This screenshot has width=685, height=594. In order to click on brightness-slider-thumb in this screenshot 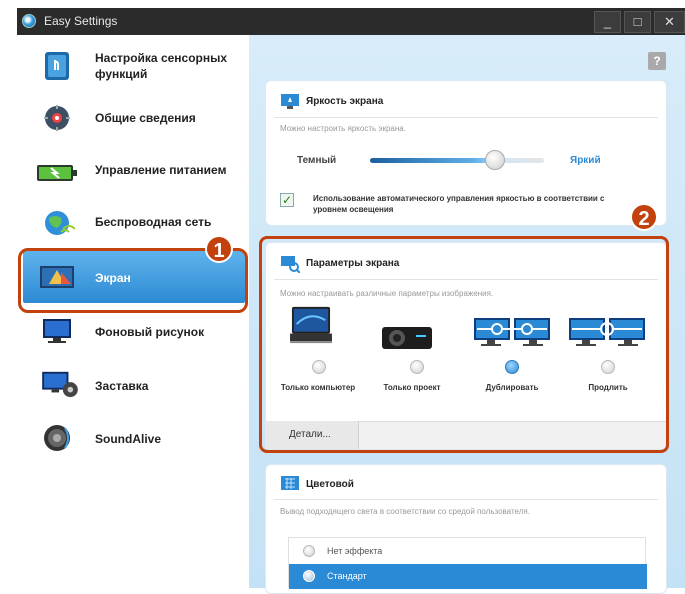, I will do `click(495, 160)`.